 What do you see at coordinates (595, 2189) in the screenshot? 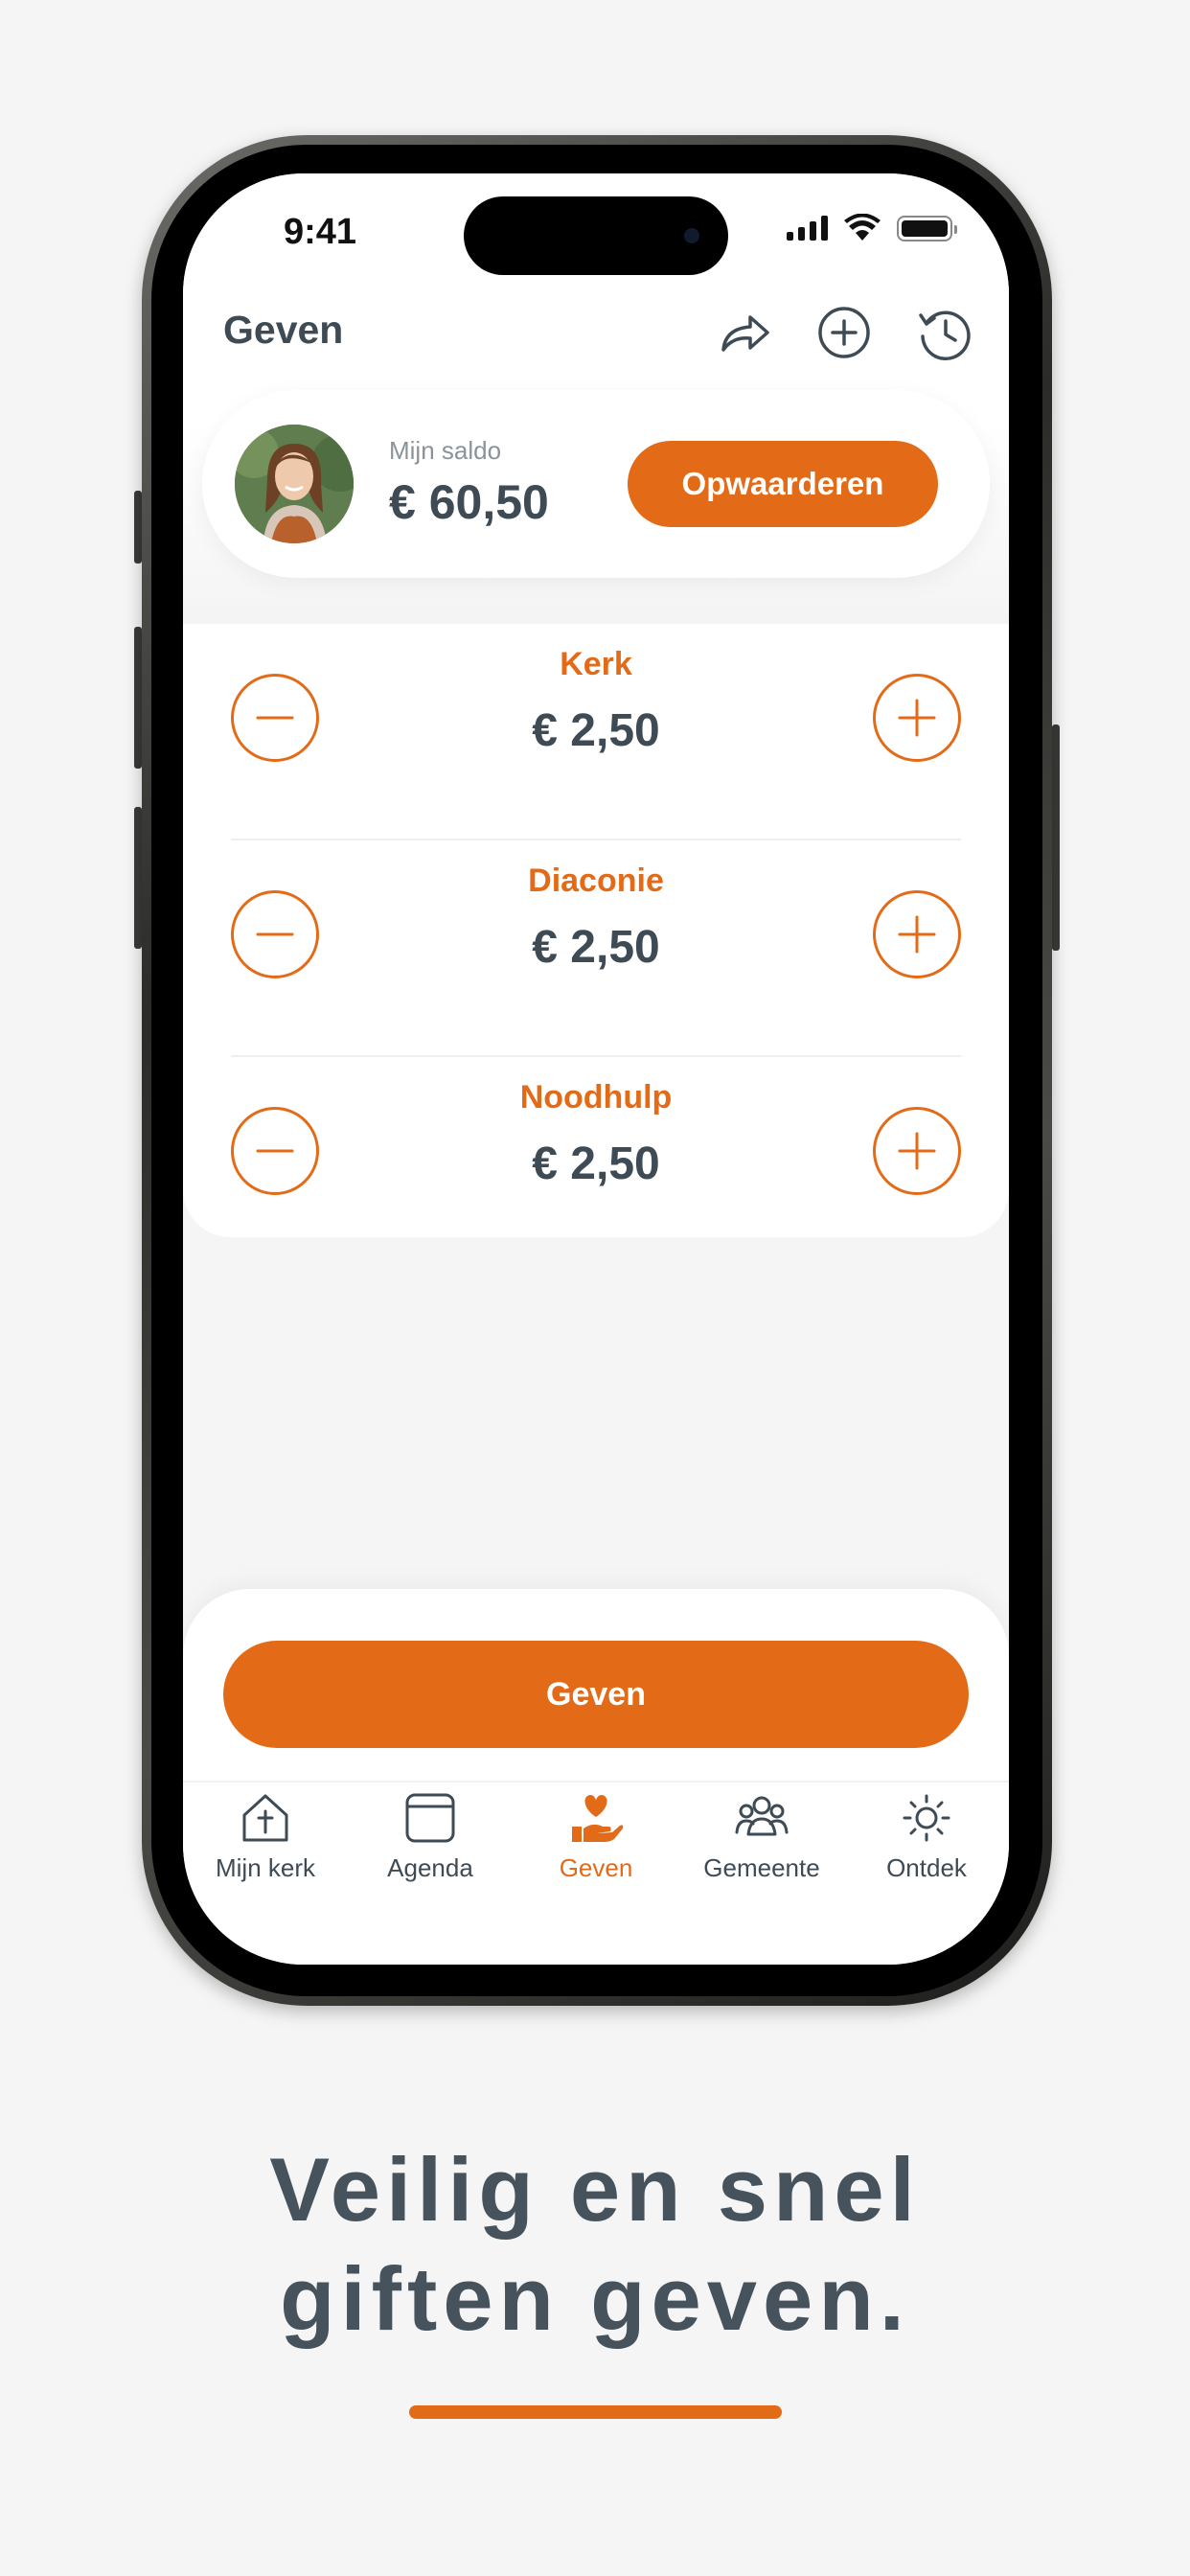
I see `tagline-line-1: Veilig en snel` at bounding box center [595, 2189].